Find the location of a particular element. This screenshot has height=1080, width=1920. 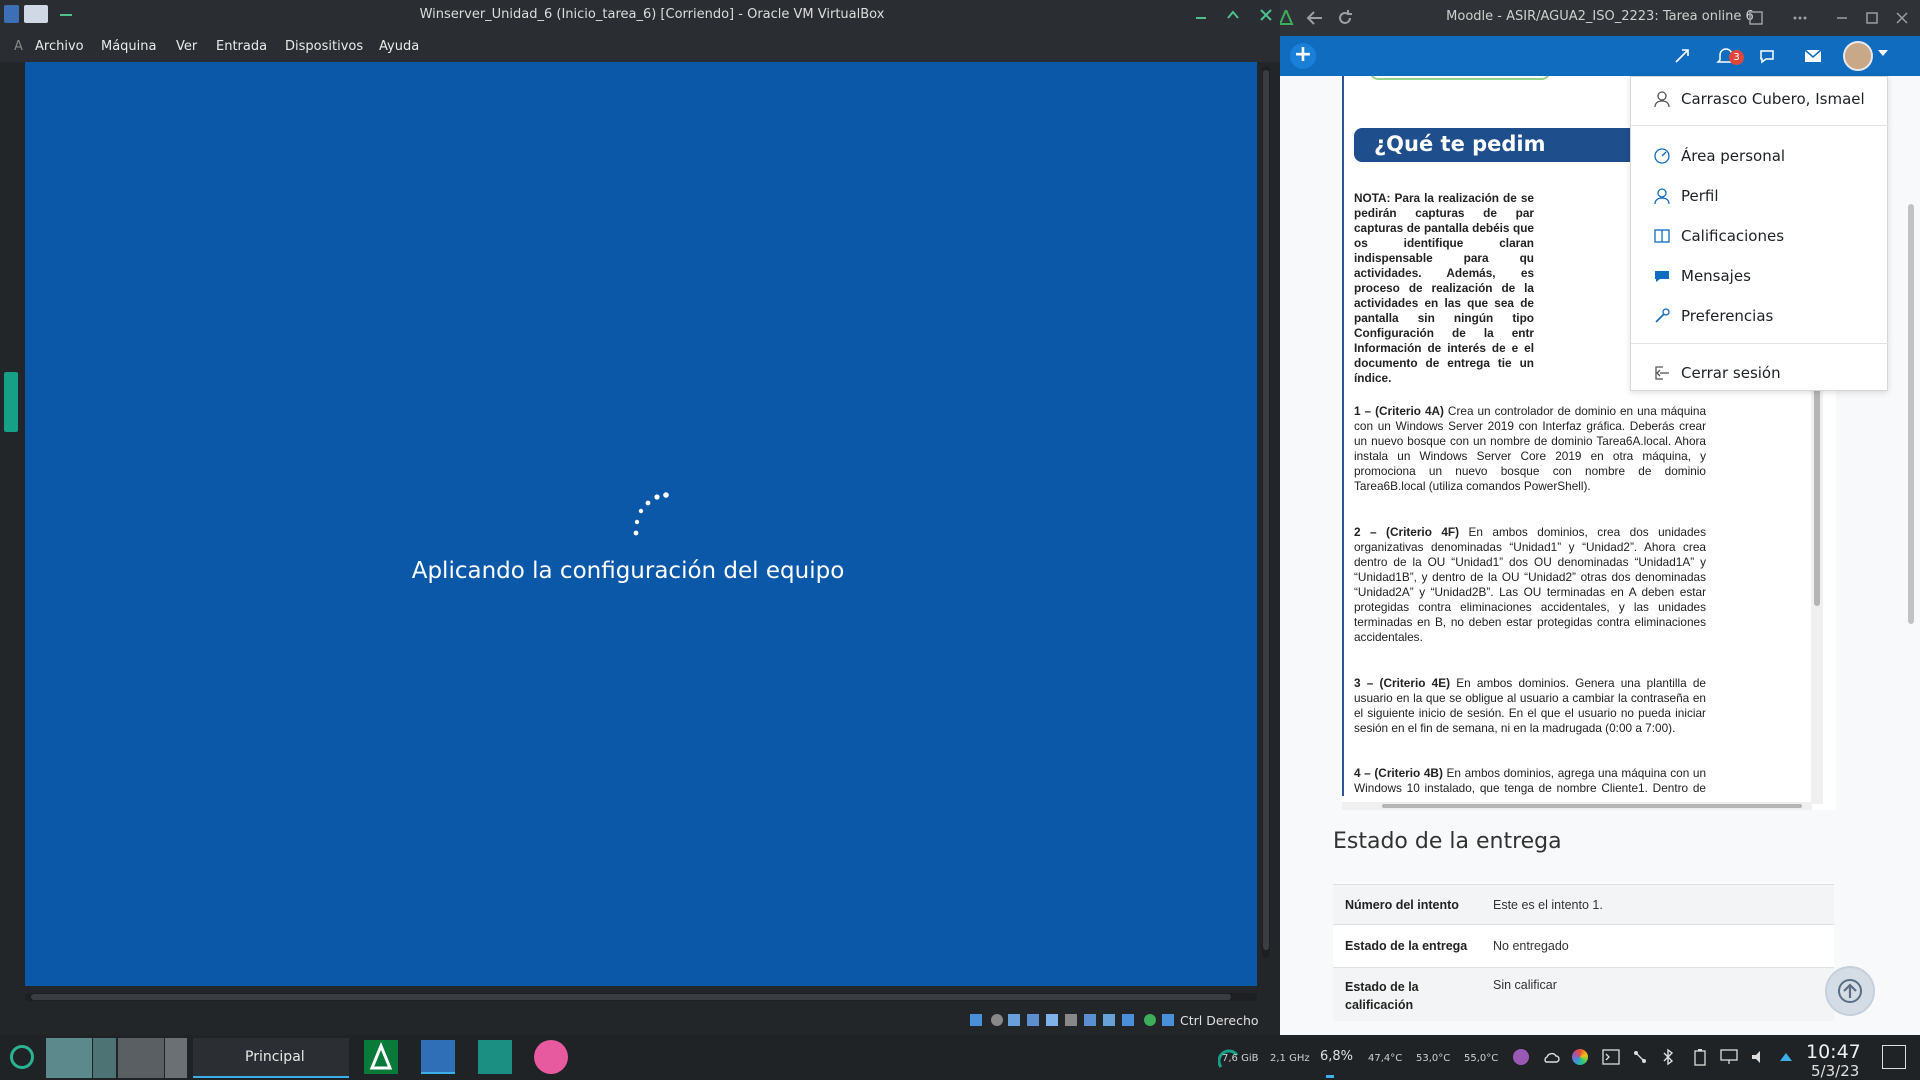

submission-status-title: Estado de la entrega is located at coordinates (1447, 841).